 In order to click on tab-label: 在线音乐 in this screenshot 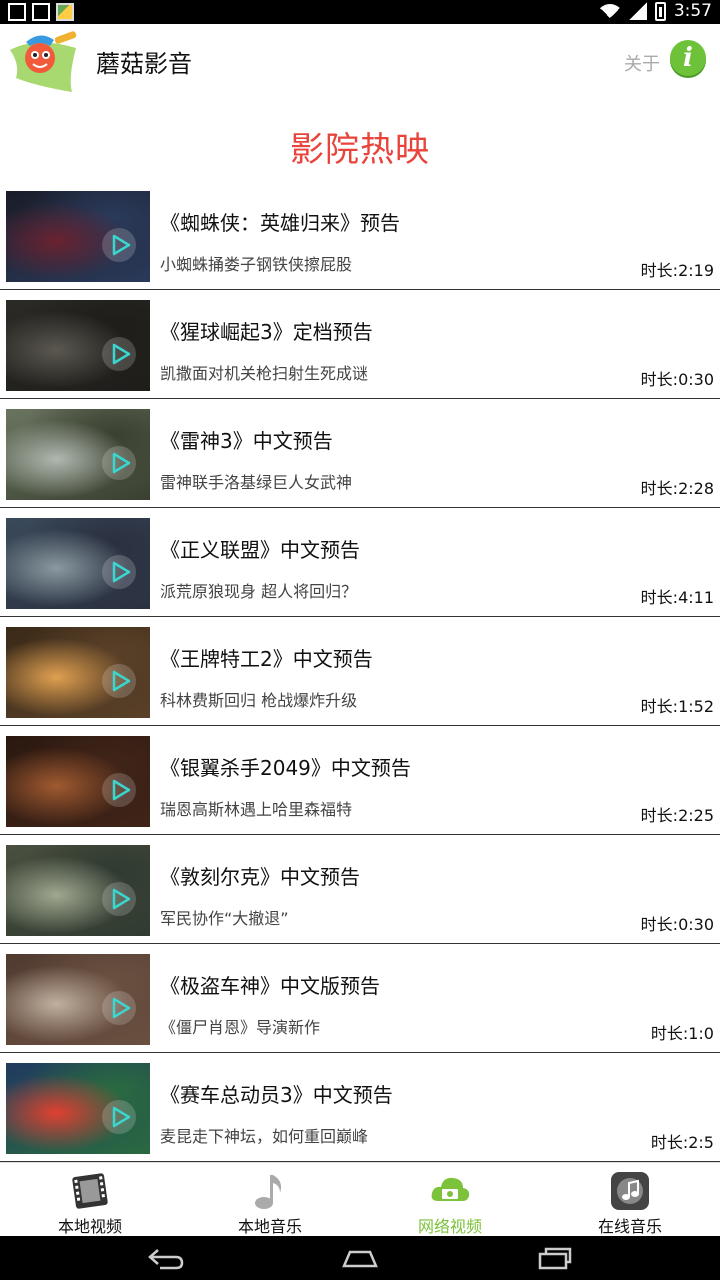, I will do `click(629, 1226)`.